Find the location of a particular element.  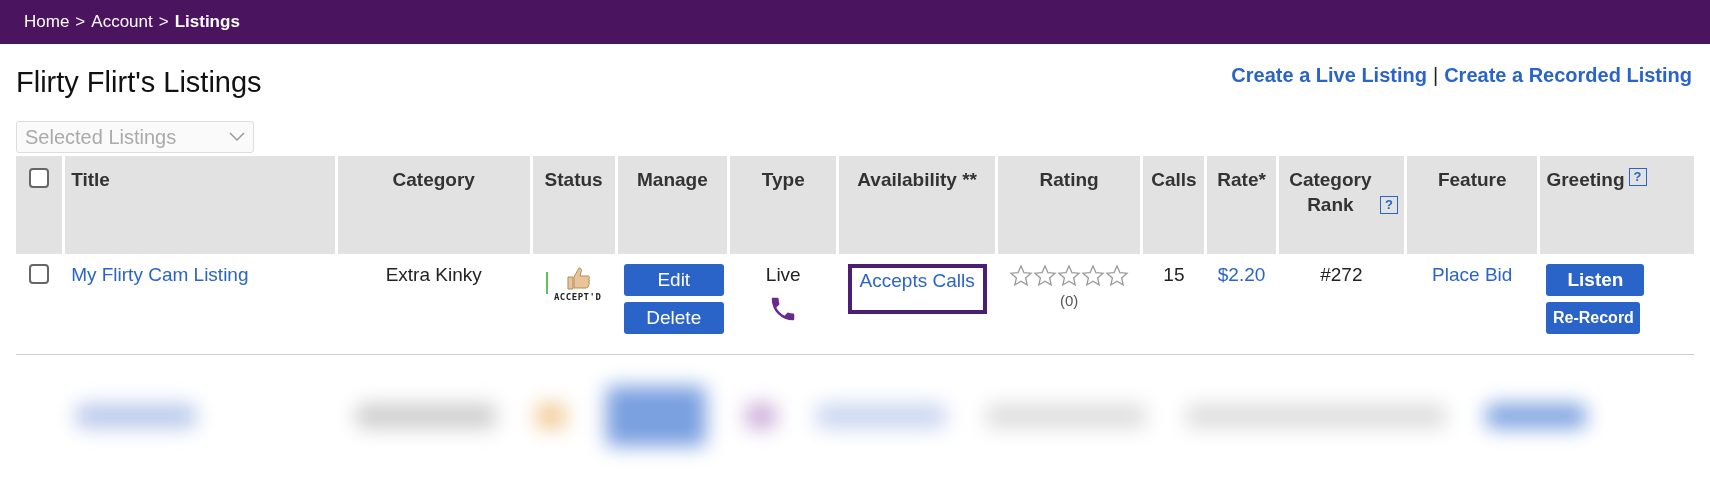

column-header: Category Rank is located at coordinates (1330, 192).